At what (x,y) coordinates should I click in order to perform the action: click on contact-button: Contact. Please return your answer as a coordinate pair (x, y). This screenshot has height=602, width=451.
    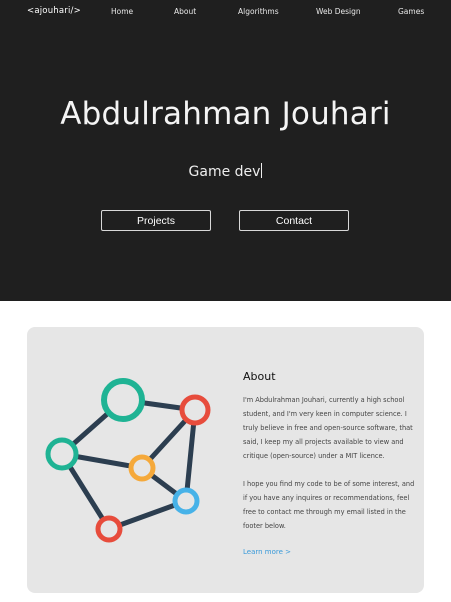
    Looking at the image, I should click on (294, 220).